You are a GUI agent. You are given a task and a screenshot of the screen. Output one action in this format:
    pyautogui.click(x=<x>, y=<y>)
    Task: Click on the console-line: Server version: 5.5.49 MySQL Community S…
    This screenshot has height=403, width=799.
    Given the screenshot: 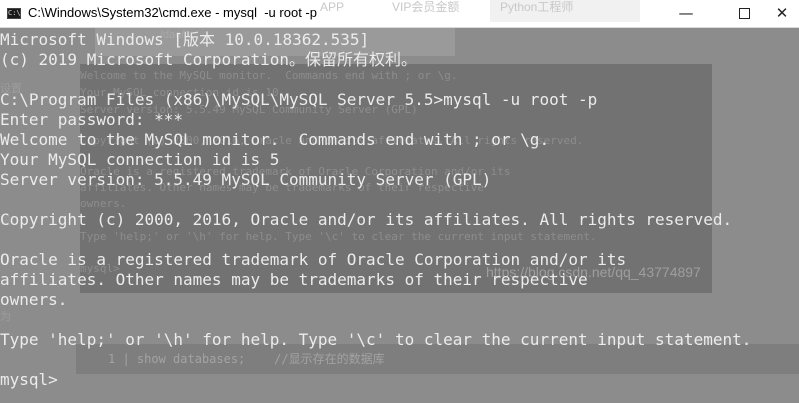 What is the action you would take?
    pyautogui.click(x=246, y=179)
    